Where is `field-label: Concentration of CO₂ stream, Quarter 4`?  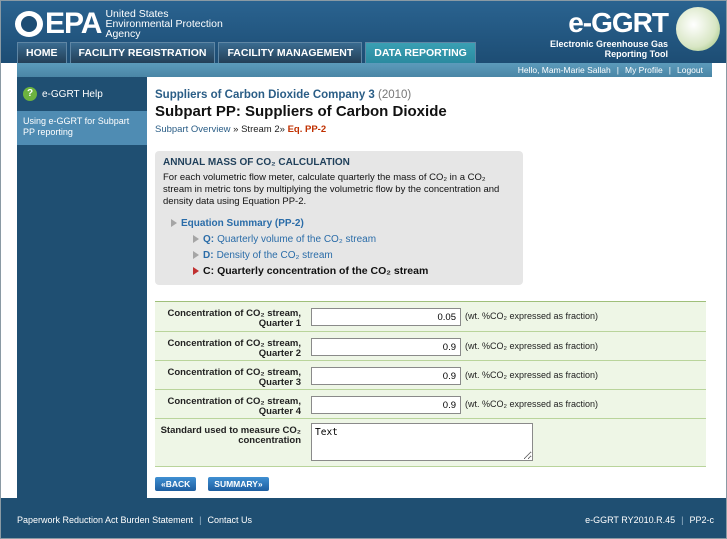 field-label: Concentration of CO₂ stream, Quarter 4 is located at coordinates (234, 406).